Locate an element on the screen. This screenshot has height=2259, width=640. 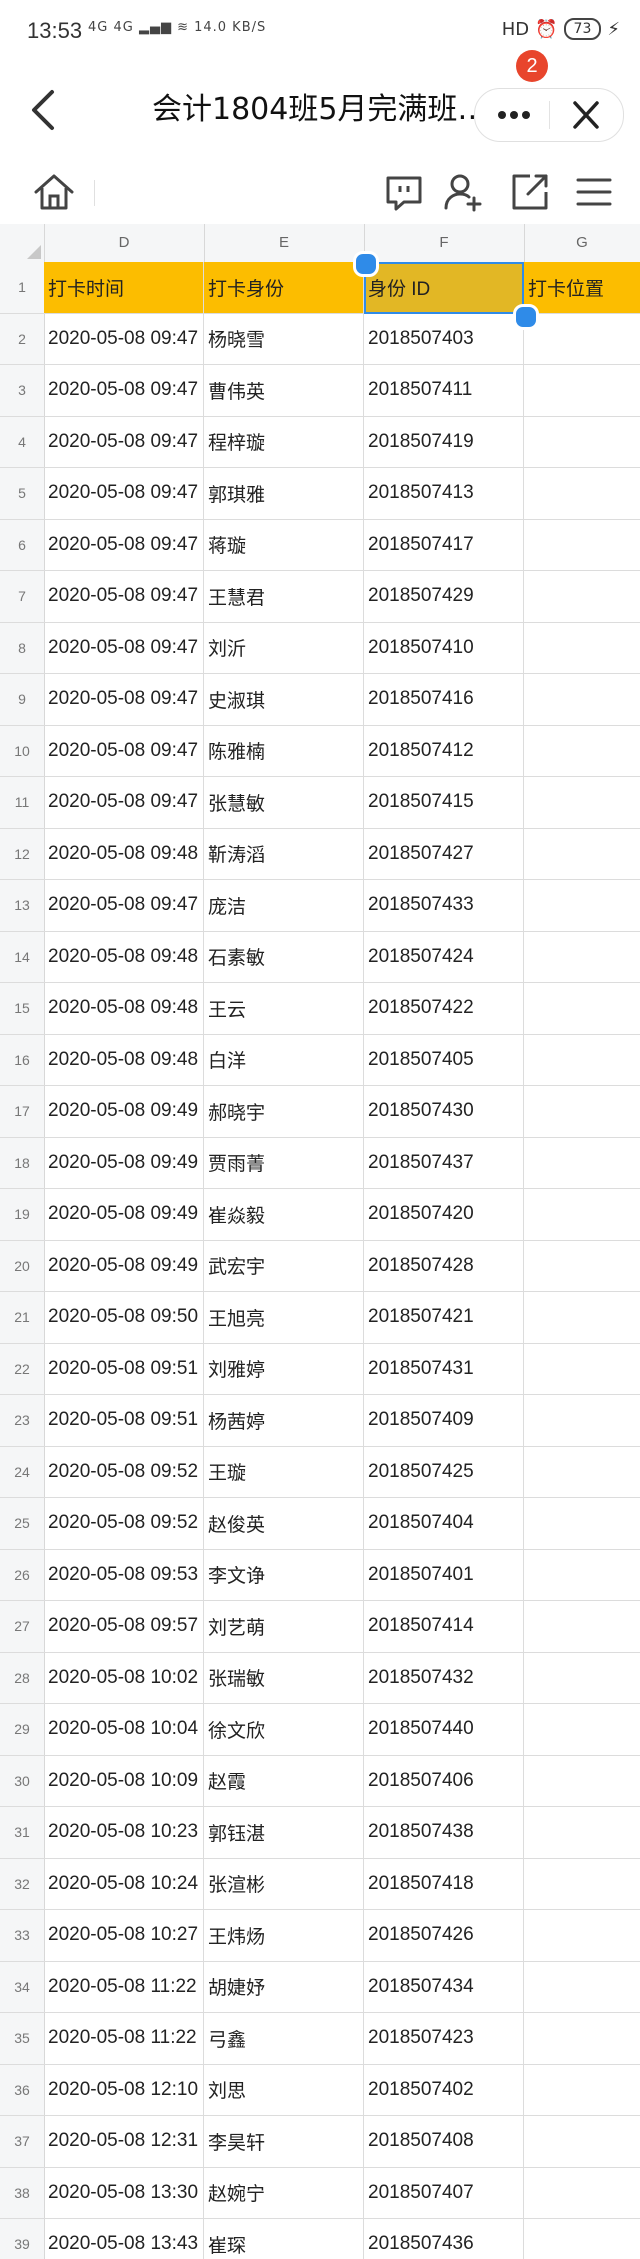
row-number: 17 is located at coordinates (22, 1111).